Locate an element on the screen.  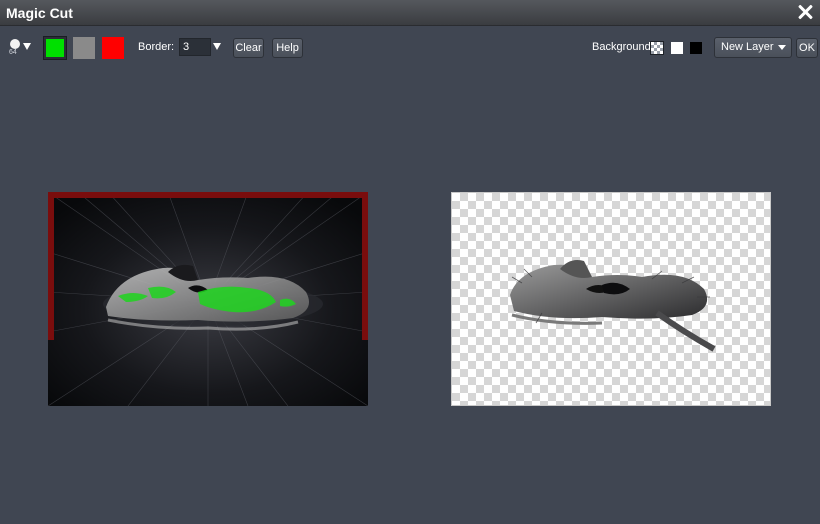
background-label: Background: is located at coordinates (623, 47).